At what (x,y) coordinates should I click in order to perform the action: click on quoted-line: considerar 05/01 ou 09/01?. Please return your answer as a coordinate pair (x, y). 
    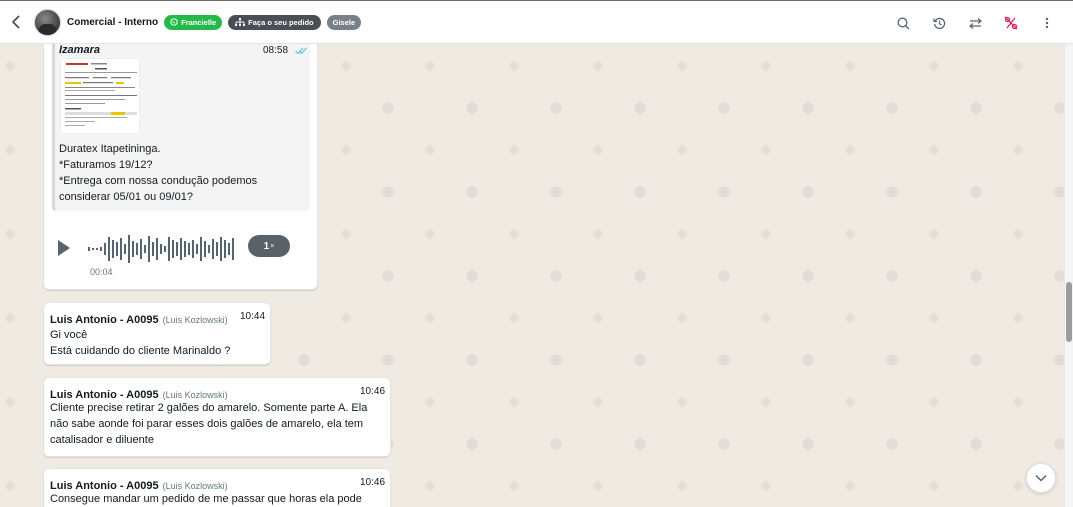
    Looking at the image, I should click on (126, 197).